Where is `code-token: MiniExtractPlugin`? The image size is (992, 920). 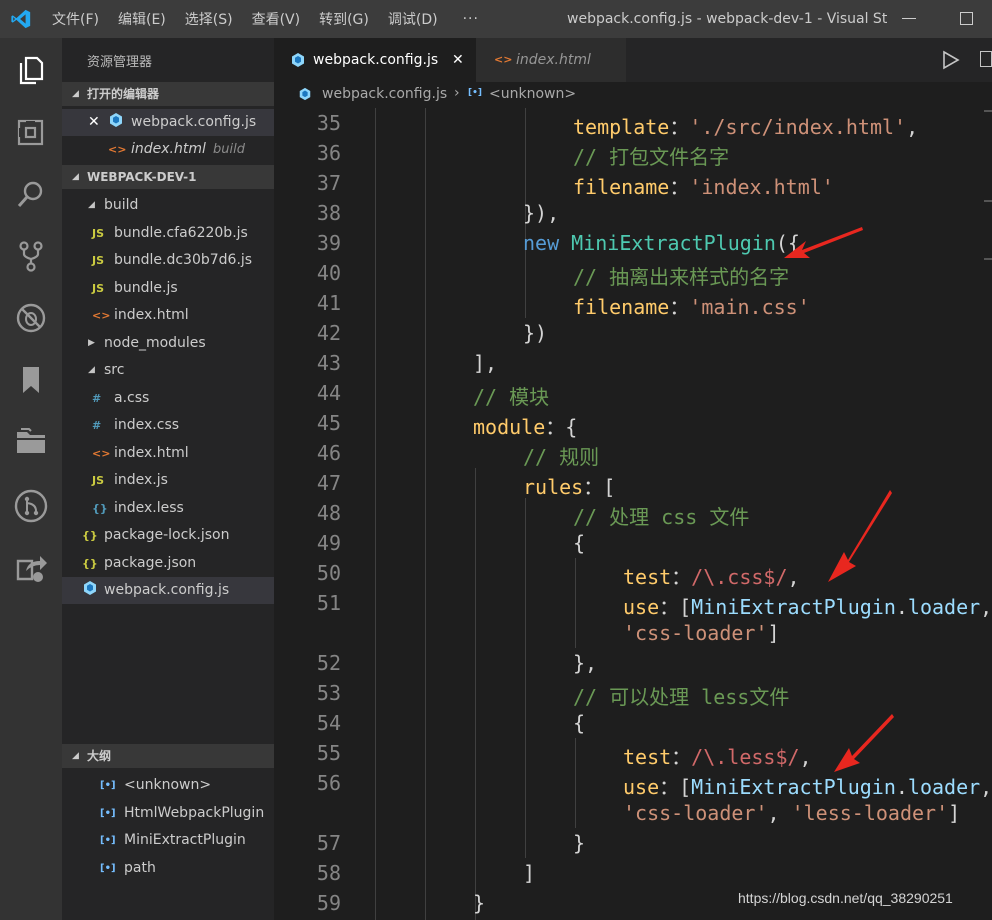 code-token: MiniExtractPlugin is located at coordinates (793, 787).